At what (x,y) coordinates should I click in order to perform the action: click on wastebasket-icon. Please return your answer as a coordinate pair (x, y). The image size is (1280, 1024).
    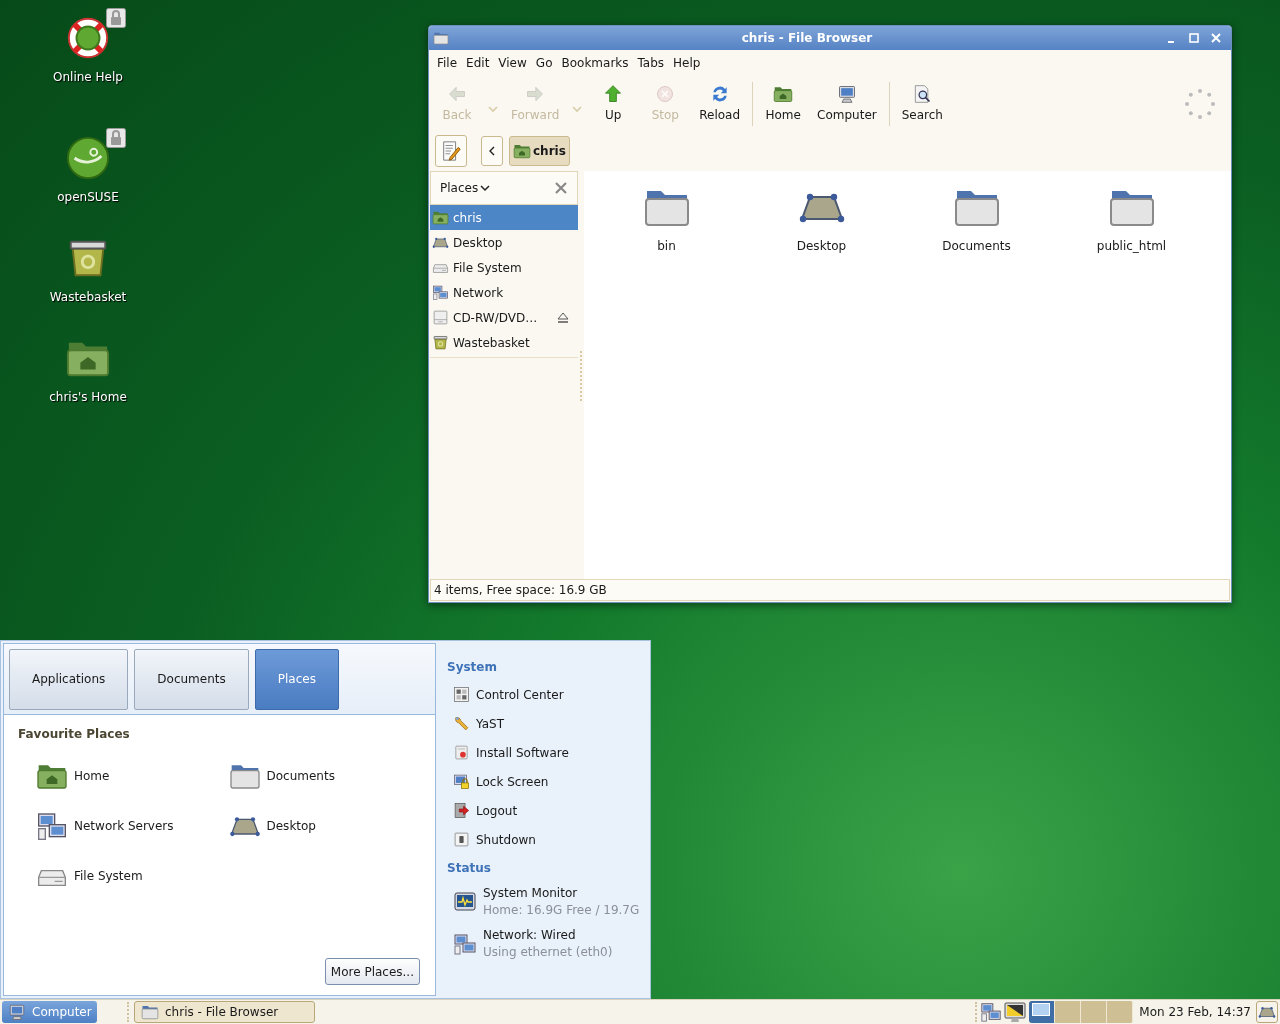
    Looking at the image, I should click on (440, 342).